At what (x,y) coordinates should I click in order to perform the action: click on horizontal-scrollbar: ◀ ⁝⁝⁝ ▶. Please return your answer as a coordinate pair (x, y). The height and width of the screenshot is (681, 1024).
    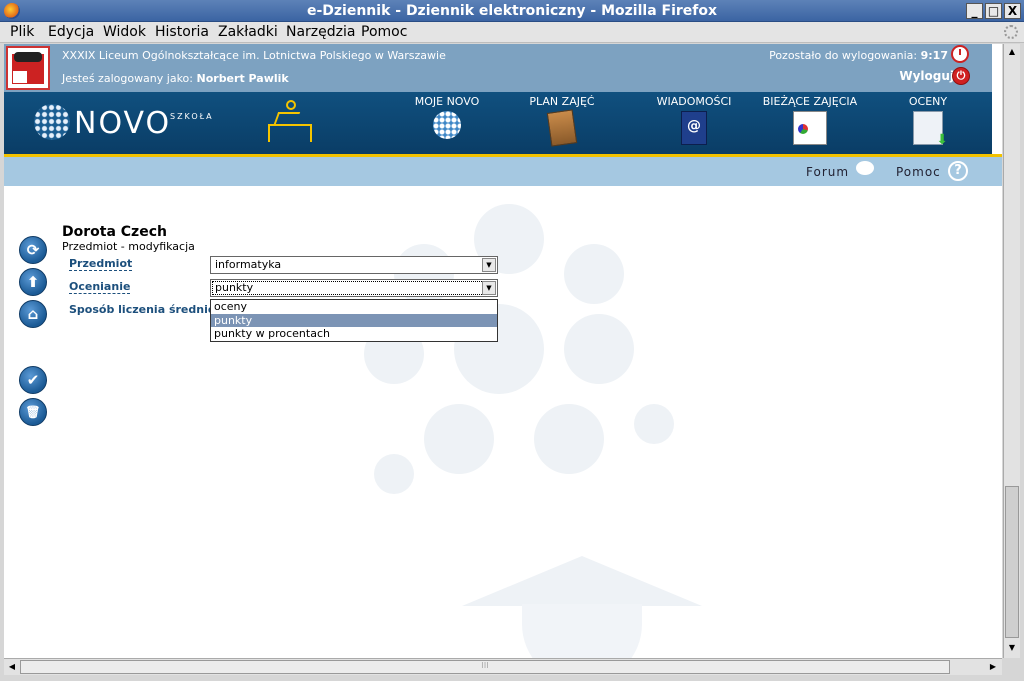
    Looking at the image, I should click on (503, 666).